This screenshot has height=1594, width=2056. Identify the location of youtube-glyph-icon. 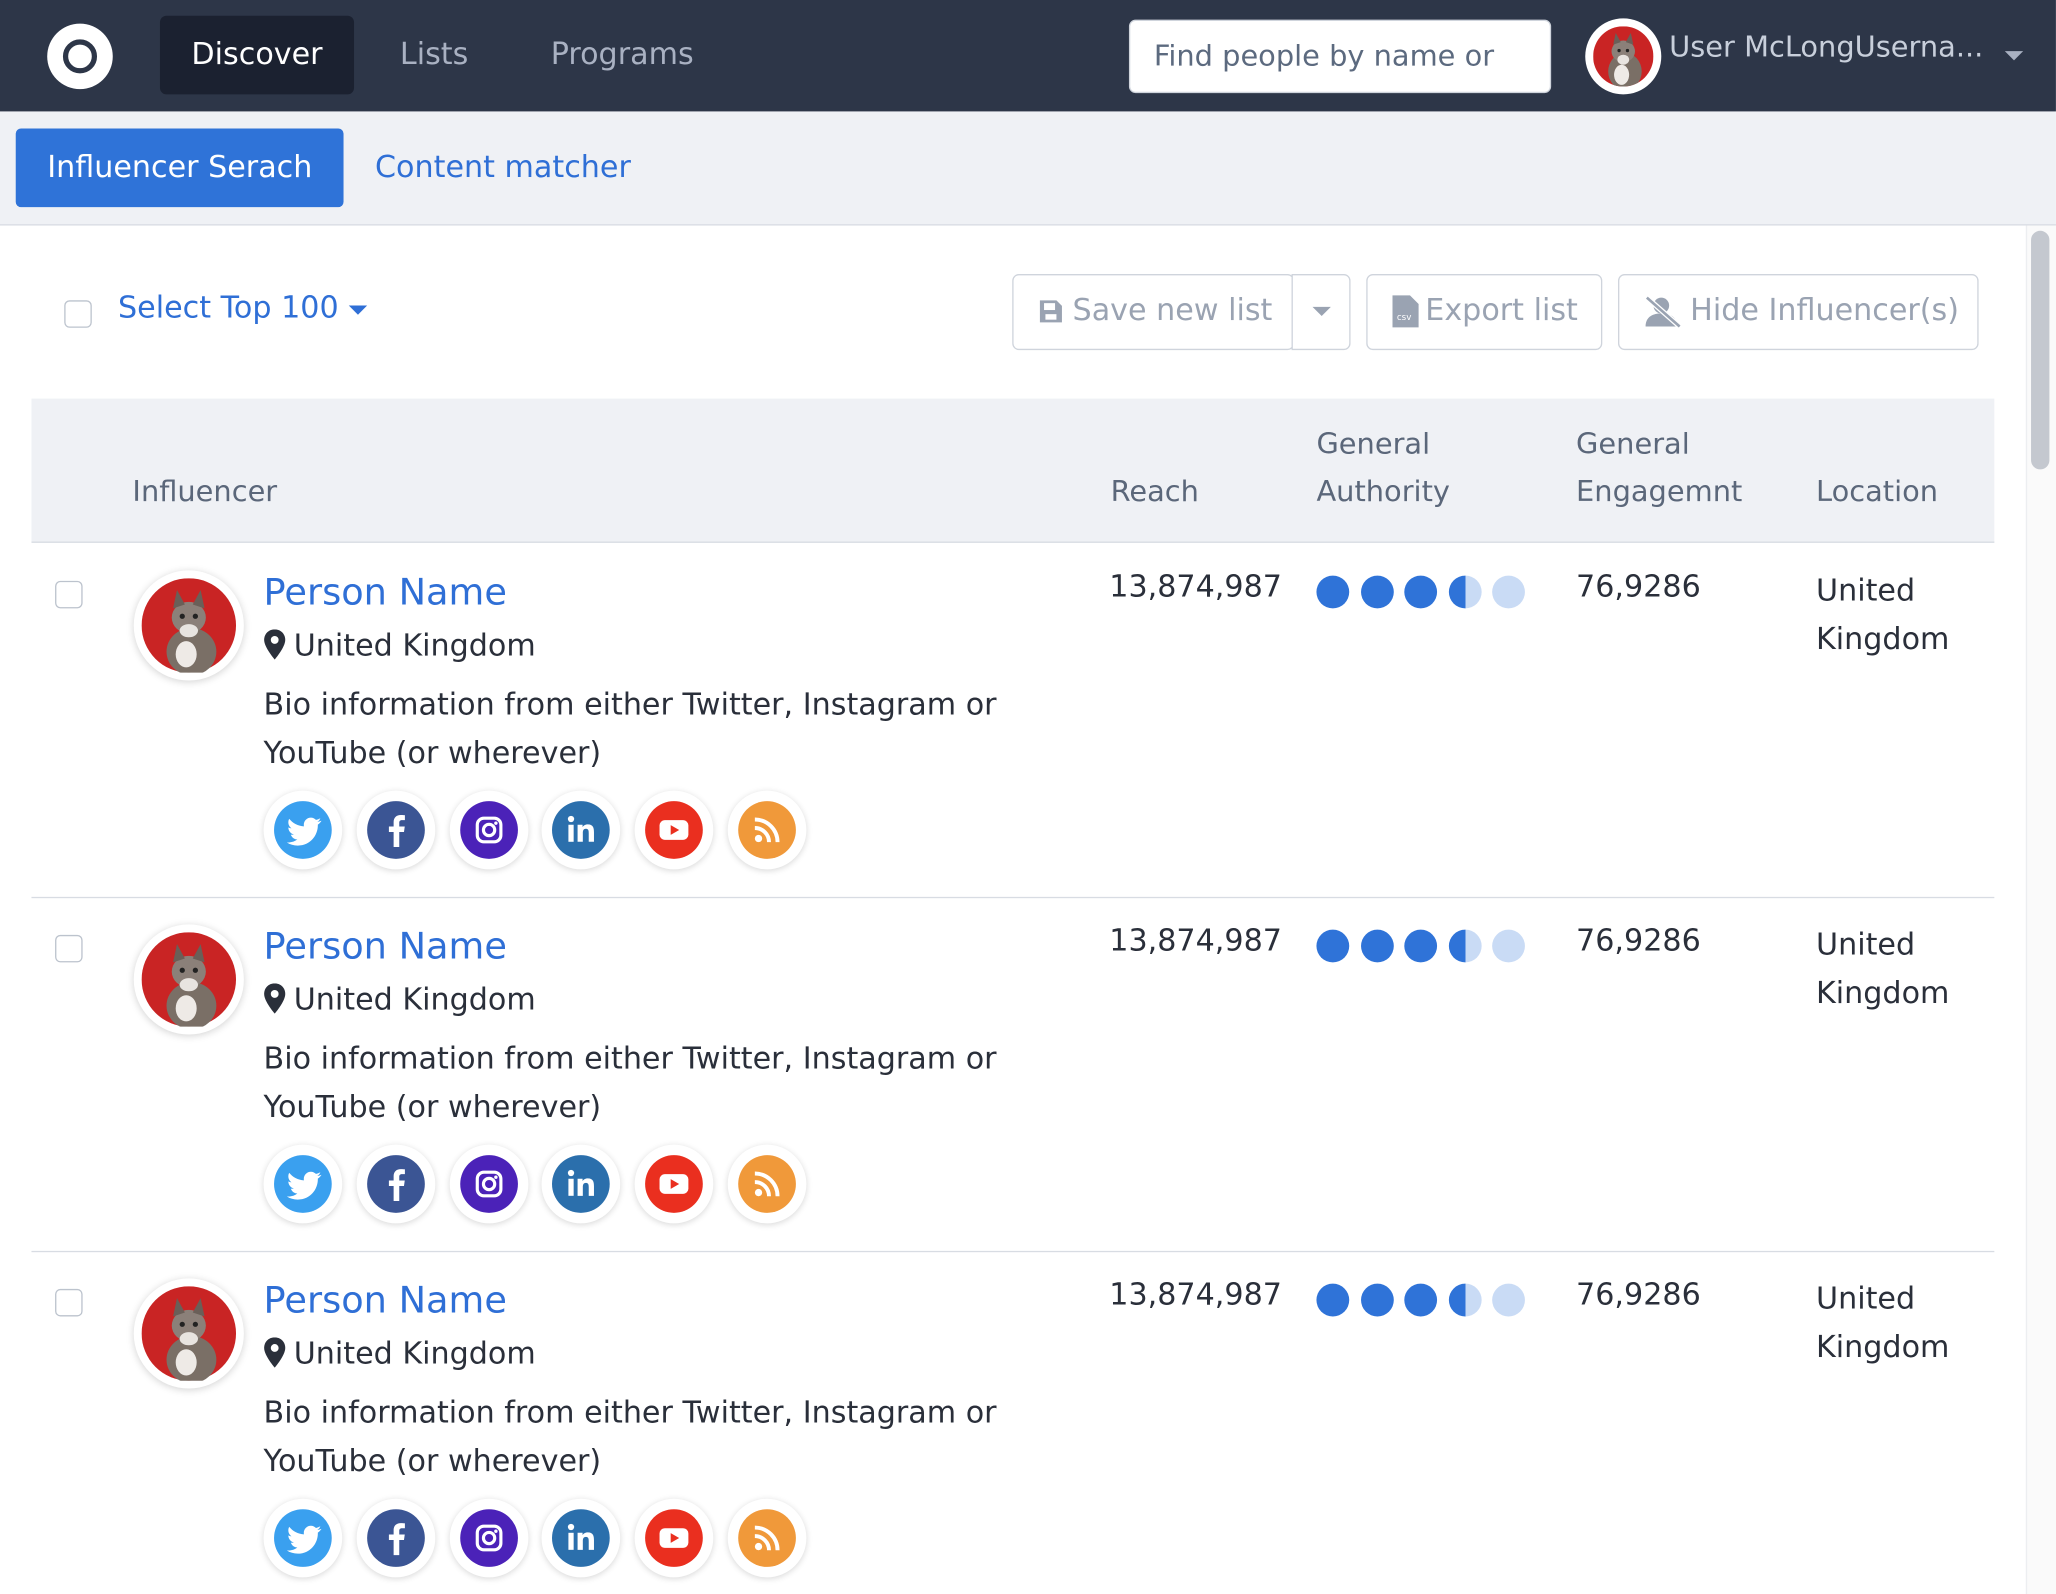
(674, 830).